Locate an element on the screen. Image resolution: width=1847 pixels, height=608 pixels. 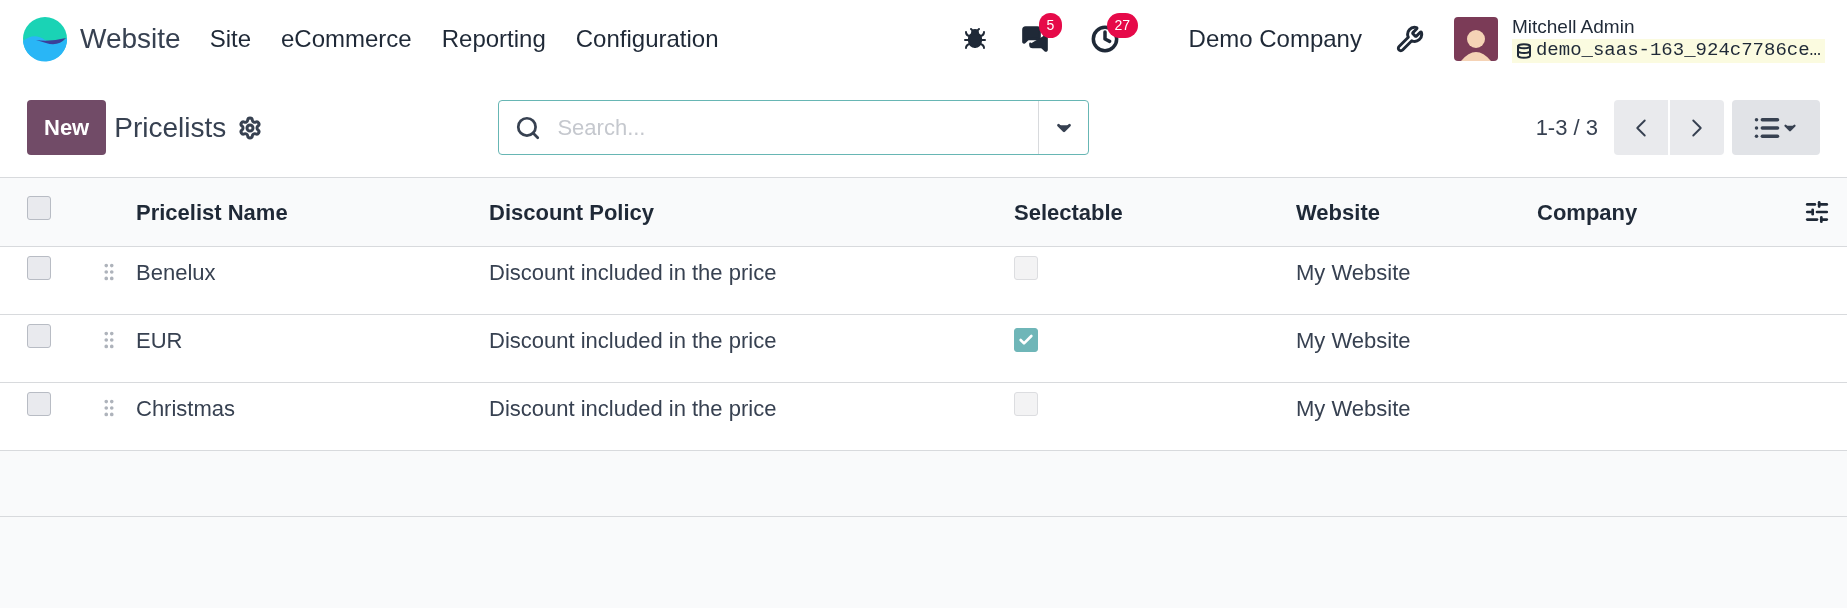
previous-button is located at coordinates (1641, 127).